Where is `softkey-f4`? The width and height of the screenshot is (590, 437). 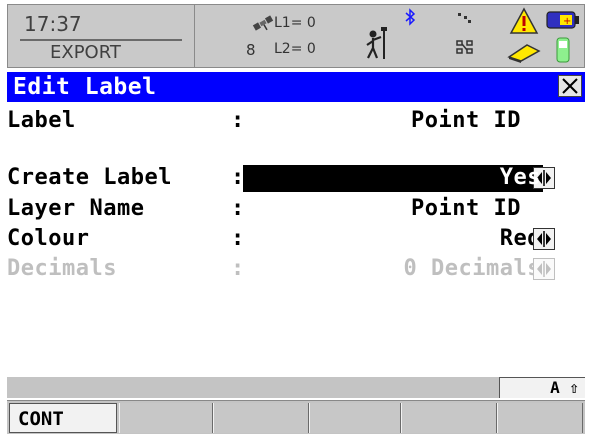
softkey-f4 is located at coordinates (355, 418).